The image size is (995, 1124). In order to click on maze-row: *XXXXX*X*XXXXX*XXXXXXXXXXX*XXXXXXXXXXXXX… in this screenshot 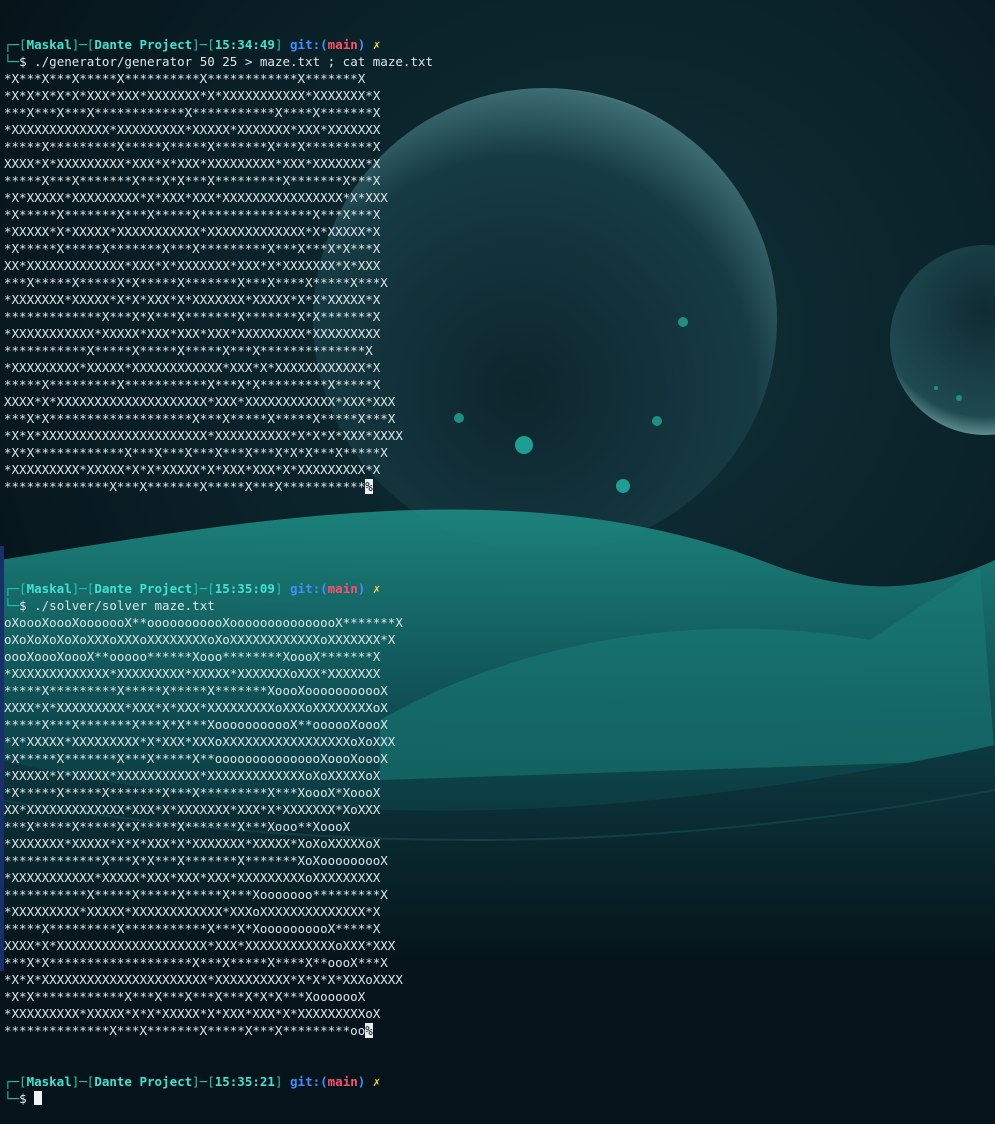, I will do `click(499, 231)`.